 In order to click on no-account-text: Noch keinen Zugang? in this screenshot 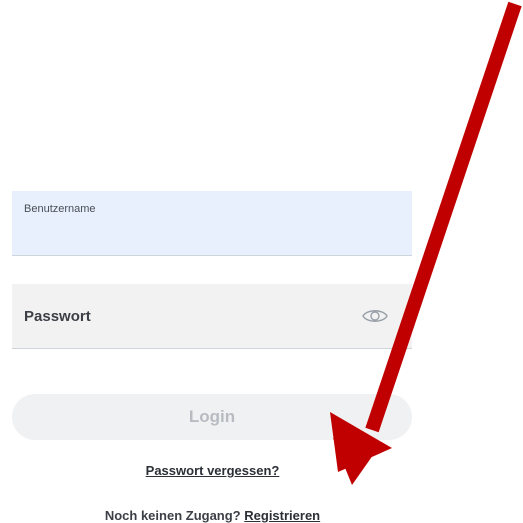, I will do `click(172, 515)`.